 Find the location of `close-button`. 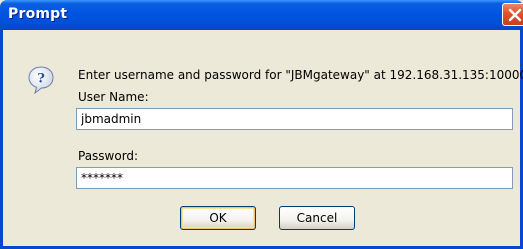

close-button is located at coordinates (512, 14).